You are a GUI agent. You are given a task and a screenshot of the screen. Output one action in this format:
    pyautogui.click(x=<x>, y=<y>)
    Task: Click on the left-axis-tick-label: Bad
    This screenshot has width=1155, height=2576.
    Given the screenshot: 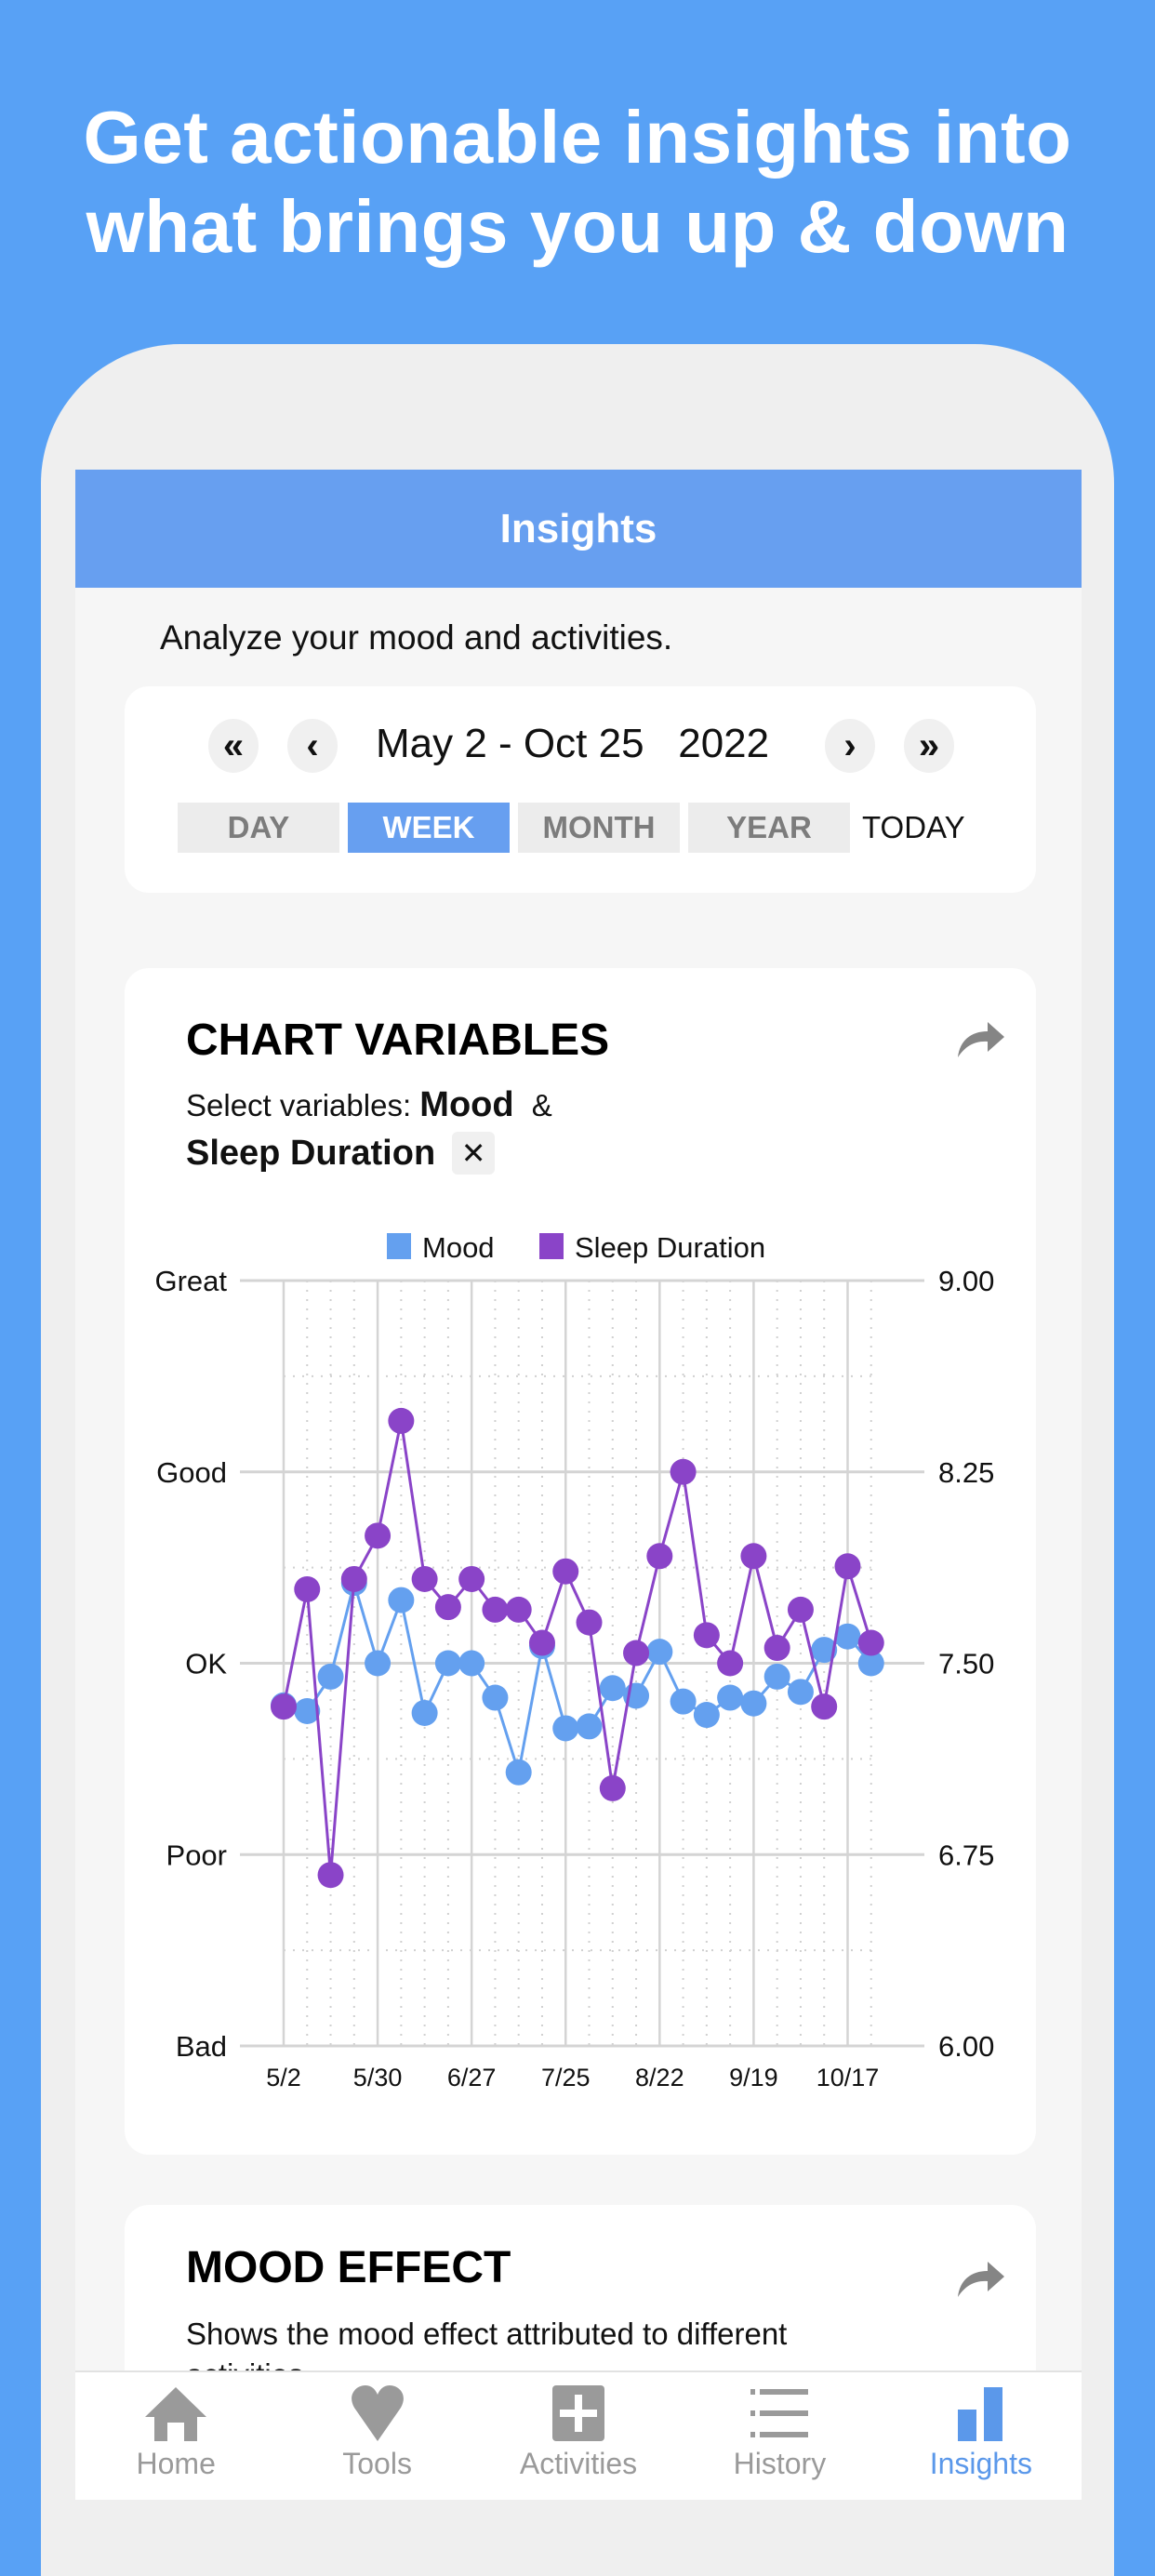 What is the action you would take?
    pyautogui.click(x=201, y=2046)
    